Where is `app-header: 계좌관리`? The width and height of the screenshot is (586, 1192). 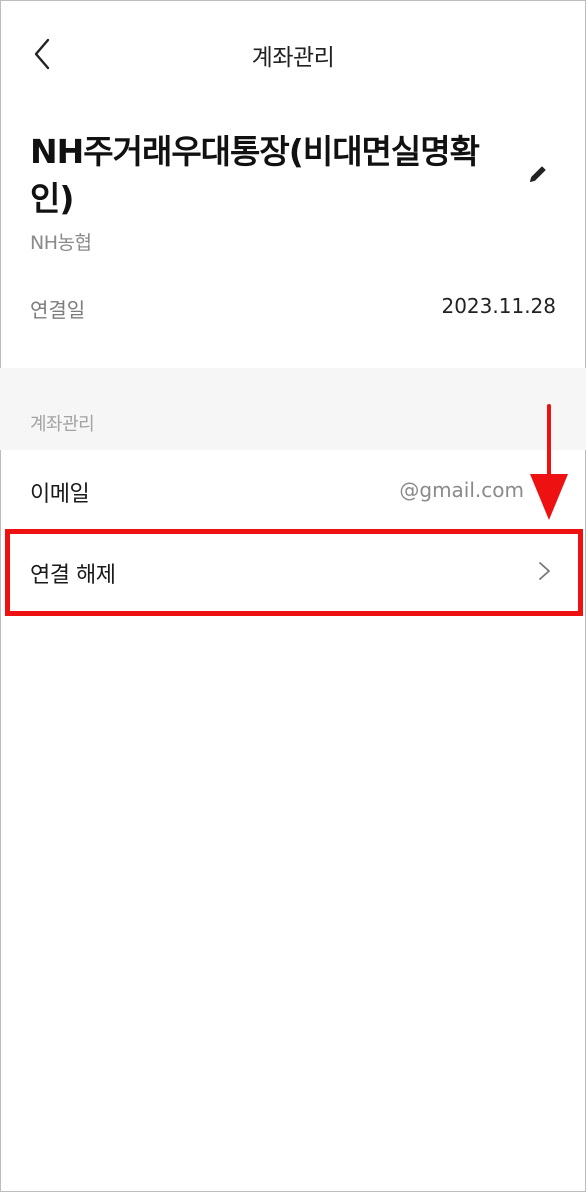 app-header: 계좌관리 is located at coordinates (293, 55).